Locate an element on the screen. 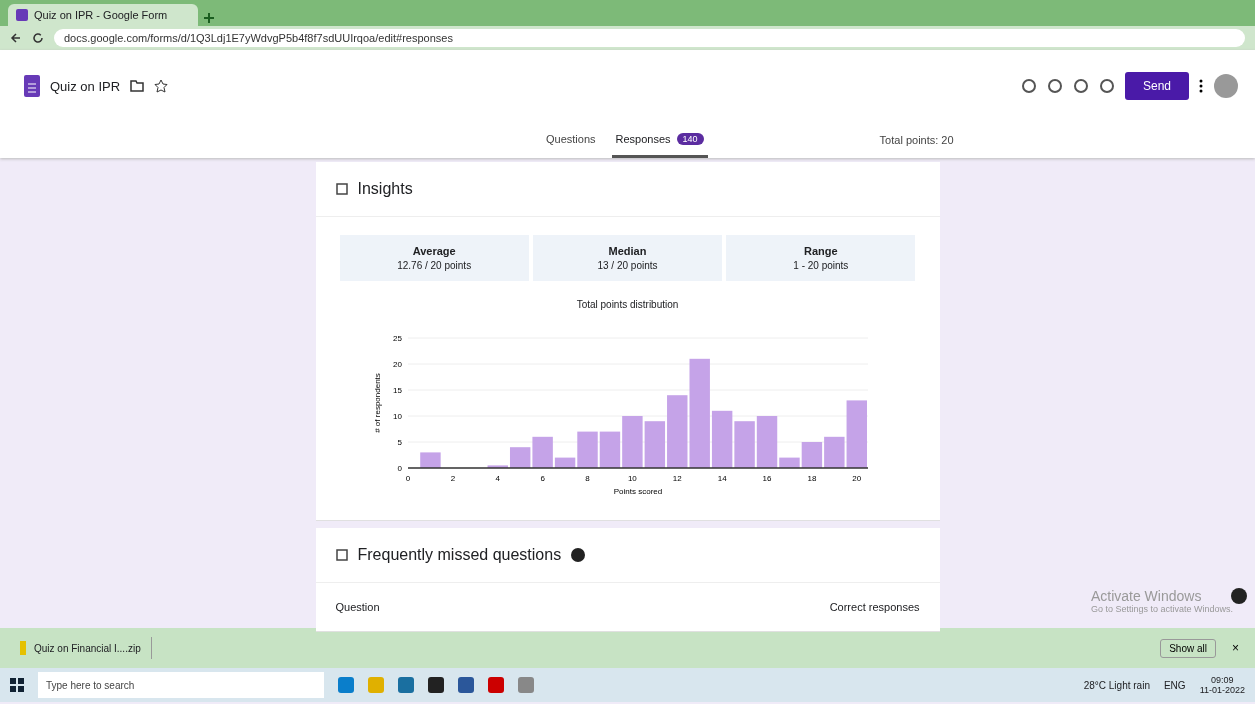  reload-icon is located at coordinates (38, 38).